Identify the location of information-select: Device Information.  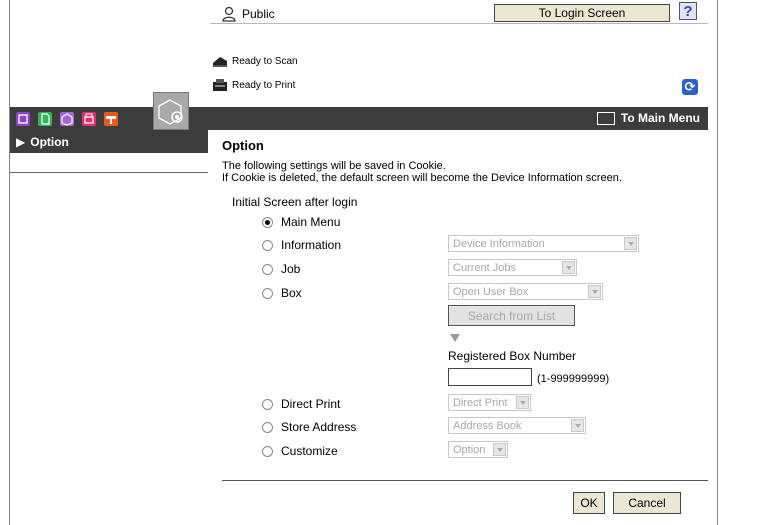
(543, 243).